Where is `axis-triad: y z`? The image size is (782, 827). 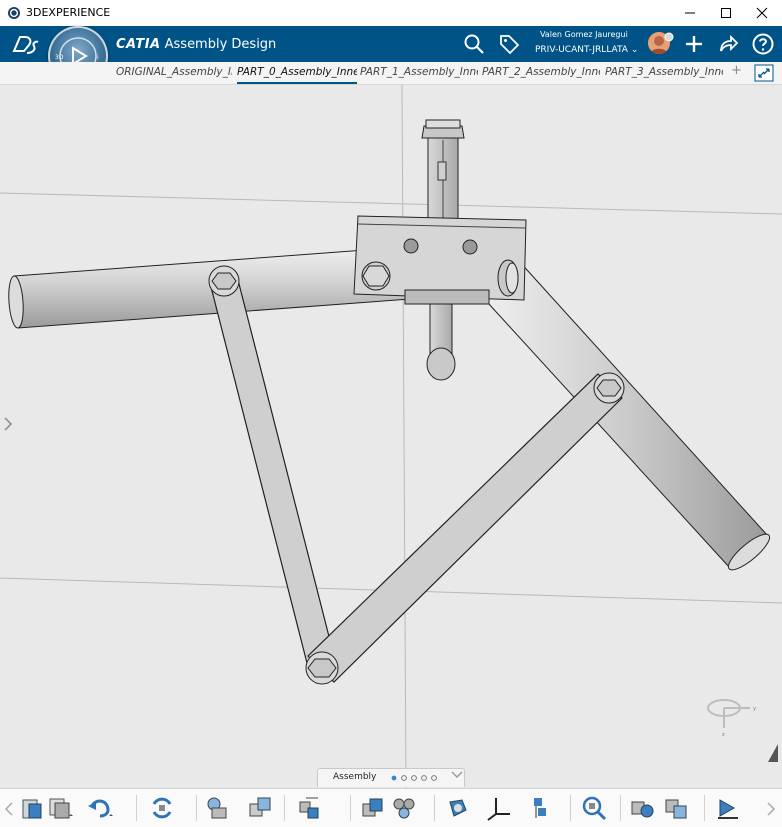 axis-triad: y z is located at coordinates (731, 718).